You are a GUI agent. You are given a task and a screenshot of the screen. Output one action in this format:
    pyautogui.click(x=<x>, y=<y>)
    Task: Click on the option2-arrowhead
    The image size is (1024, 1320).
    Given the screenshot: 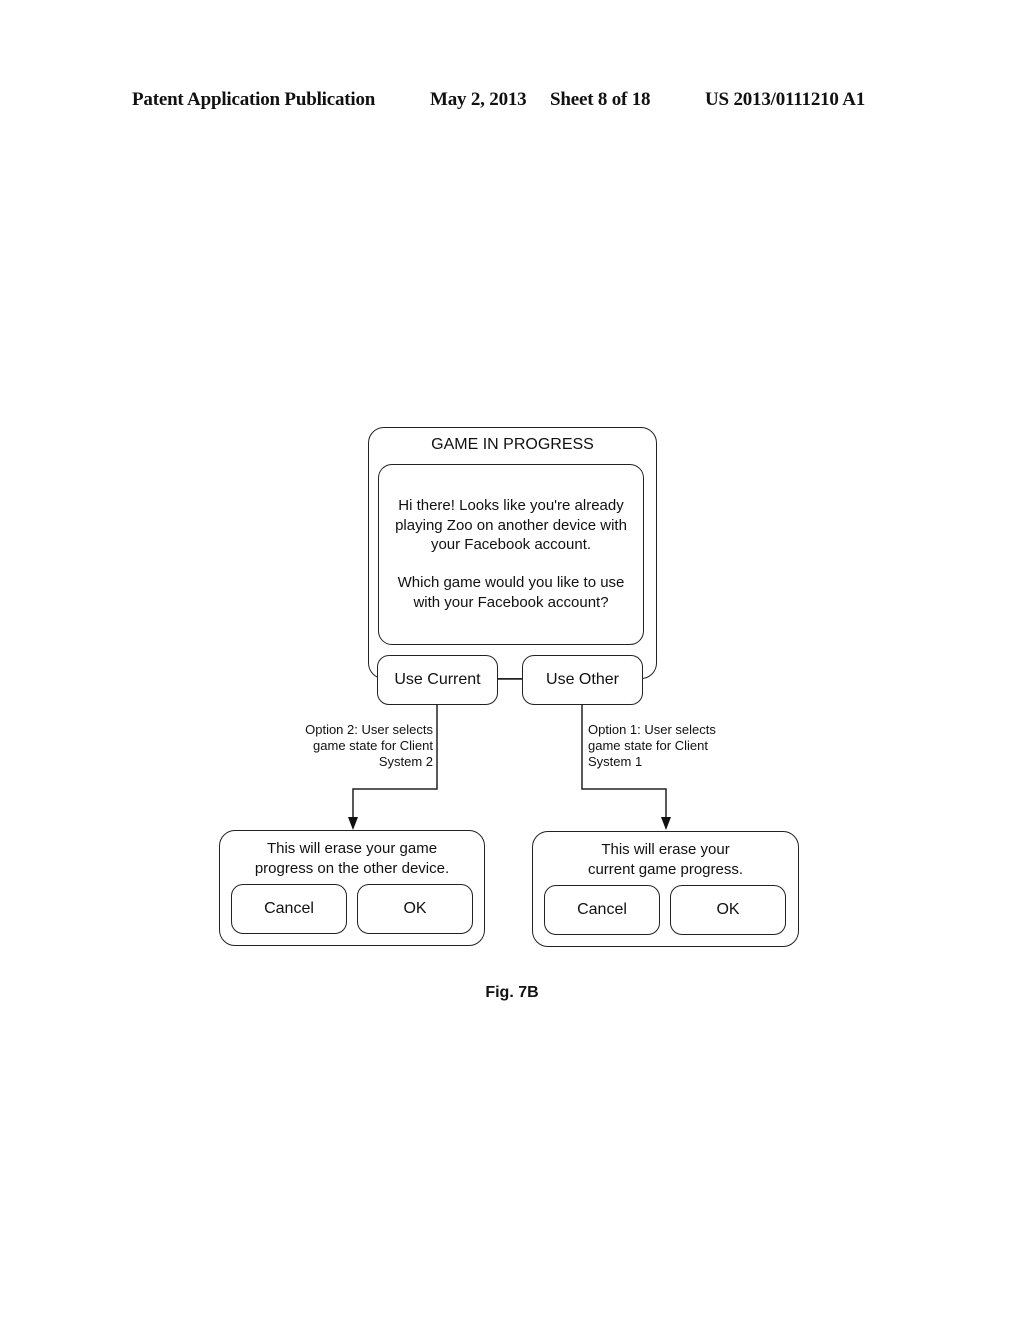 What is the action you would take?
    pyautogui.click(x=353, y=823)
    